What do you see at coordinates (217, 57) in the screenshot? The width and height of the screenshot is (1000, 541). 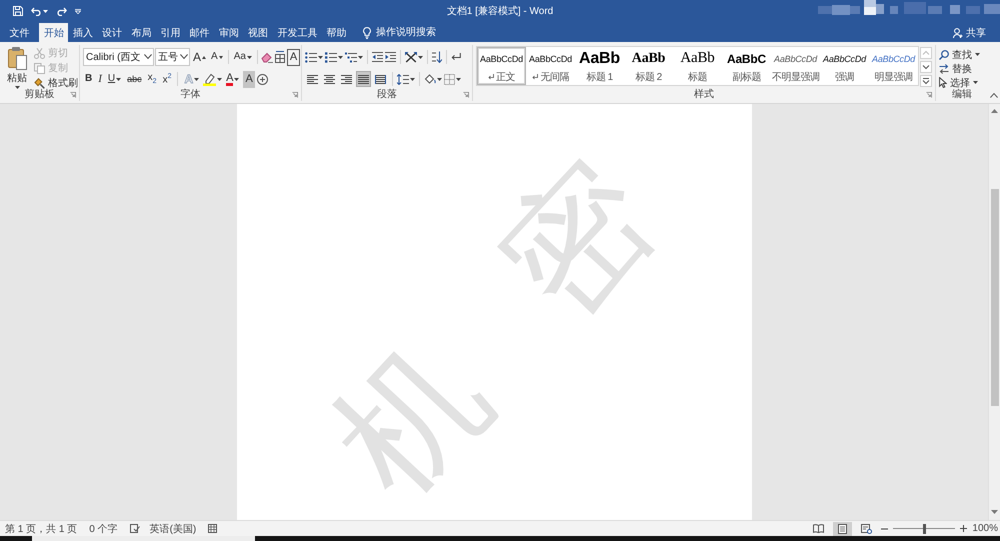 I see `shrink-font-button: A` at bounding box center [217, 57].